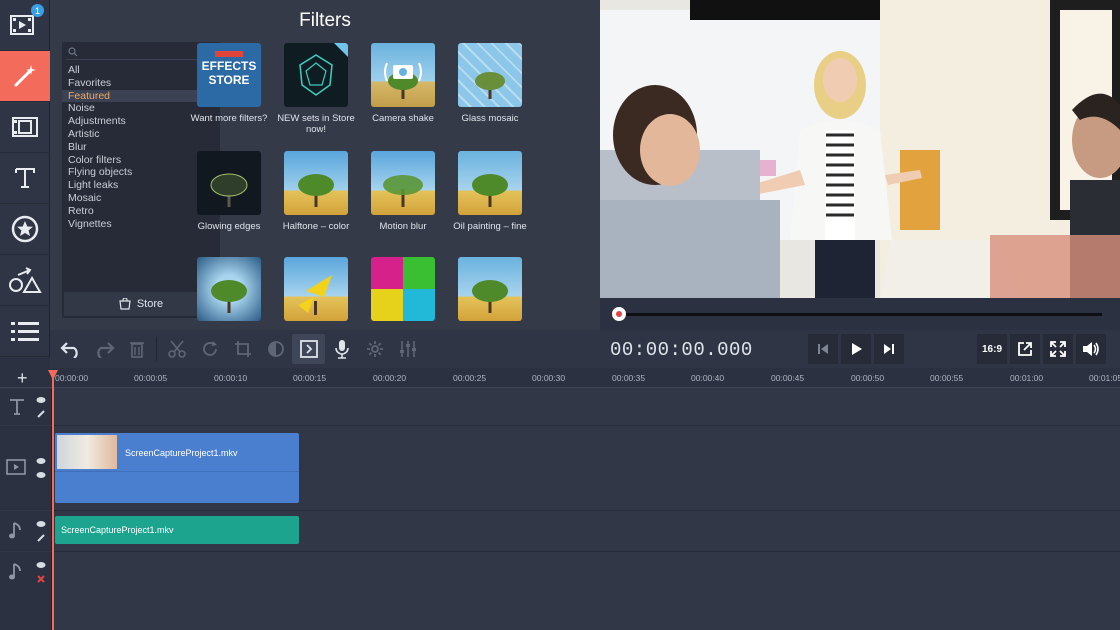 The width and height of the screenshot is (1120, 630). What do you see at coordinates (419, 273) in the screenshot?
I see `quad-green` at bounding box center [419, 273].